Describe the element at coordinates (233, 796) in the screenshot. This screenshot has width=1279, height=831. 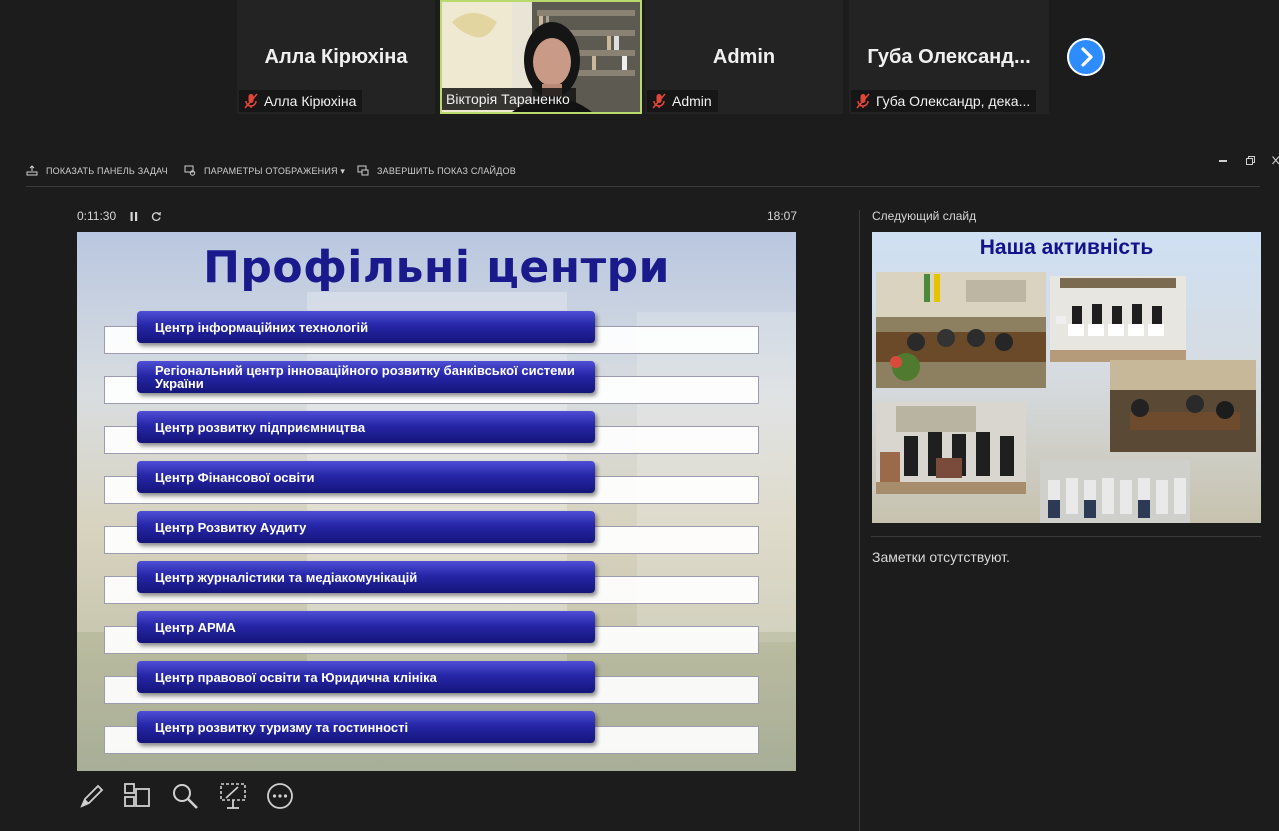
I see `screen-pointer-icon` at that location.